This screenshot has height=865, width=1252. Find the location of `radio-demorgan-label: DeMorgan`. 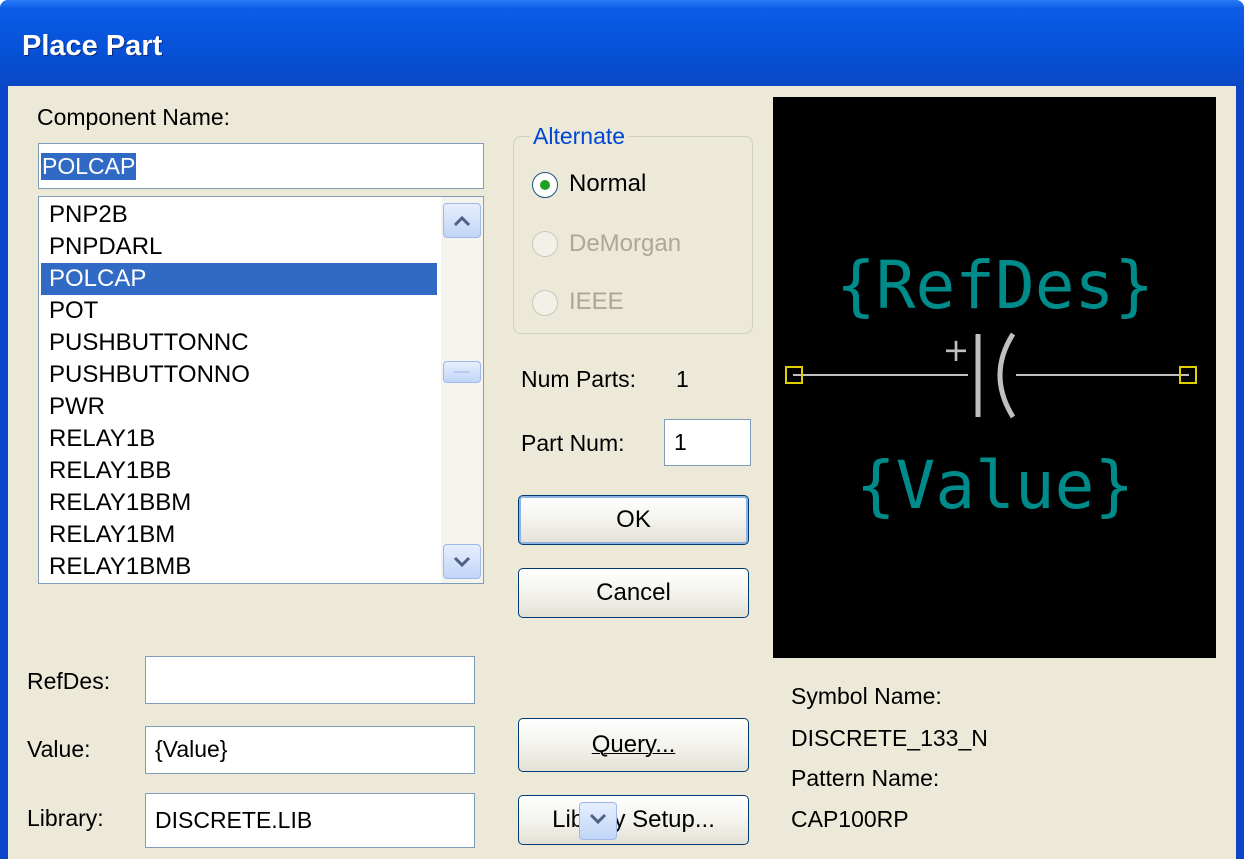

radio-demorgan-label: DeMorgan is located at coordinates (625, 244).